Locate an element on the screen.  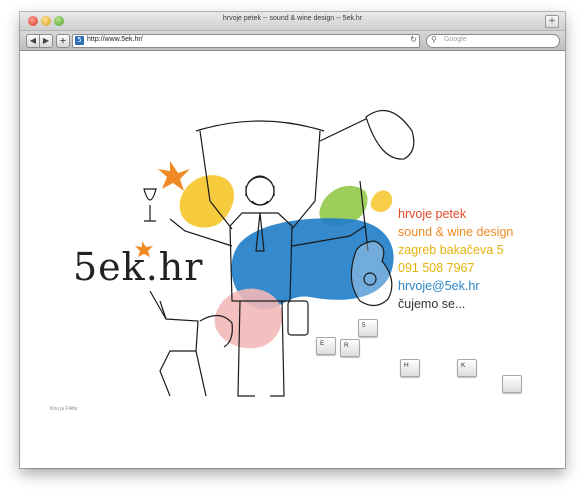
add-bookmark-button: + is located at coordinates (63, 41).